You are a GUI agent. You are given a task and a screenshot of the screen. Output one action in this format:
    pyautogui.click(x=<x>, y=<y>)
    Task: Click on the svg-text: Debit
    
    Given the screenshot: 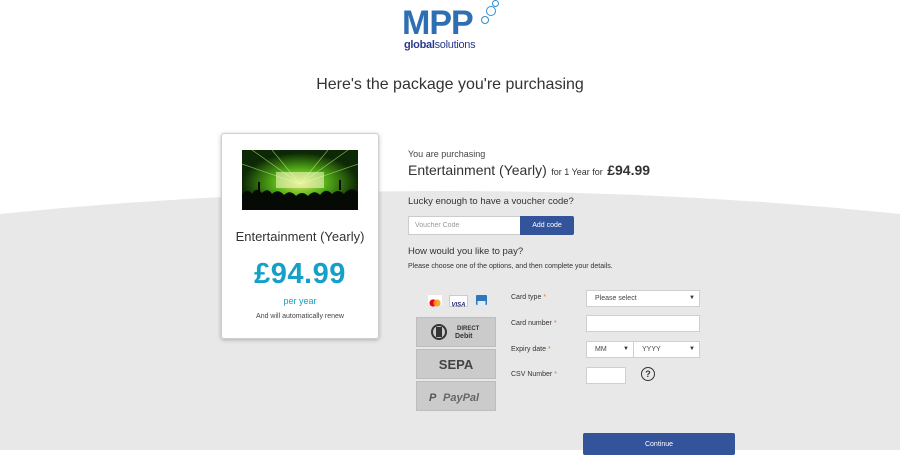 What is the action you would take?
    pyautogui.click(x=464, y=336)
    